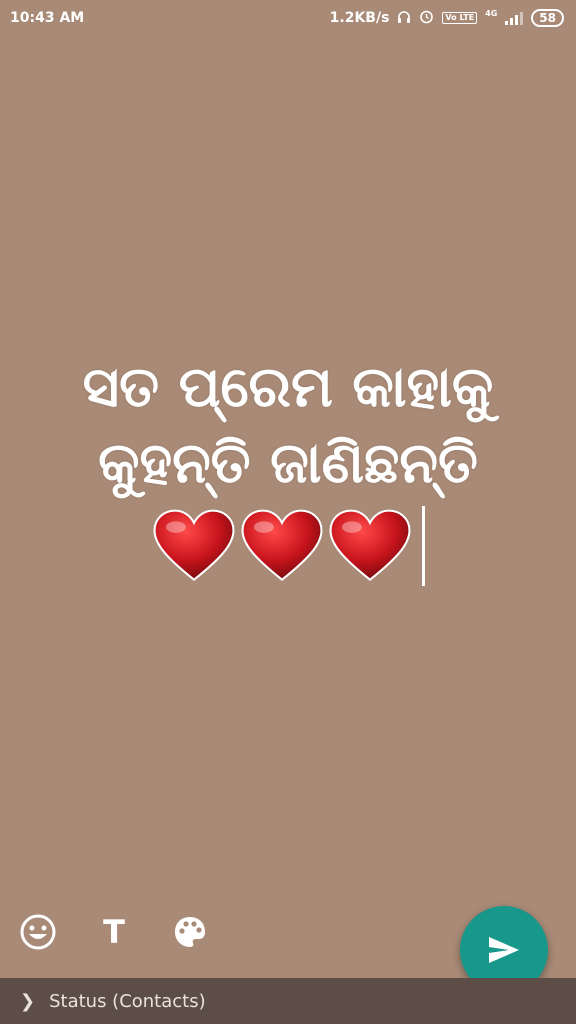  What do you see at coordinates (514, 18) in the screenshot?
I see `signal-icon` at bounding box center [514, 18].